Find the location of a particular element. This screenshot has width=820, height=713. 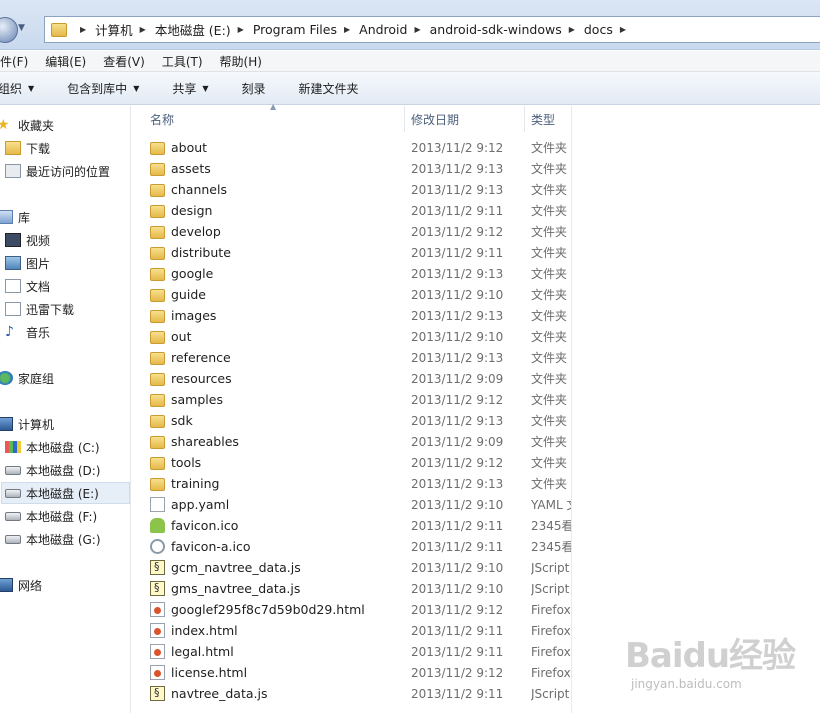

file-name: gms_navtree_data.js is located at coordinates (236, 588).